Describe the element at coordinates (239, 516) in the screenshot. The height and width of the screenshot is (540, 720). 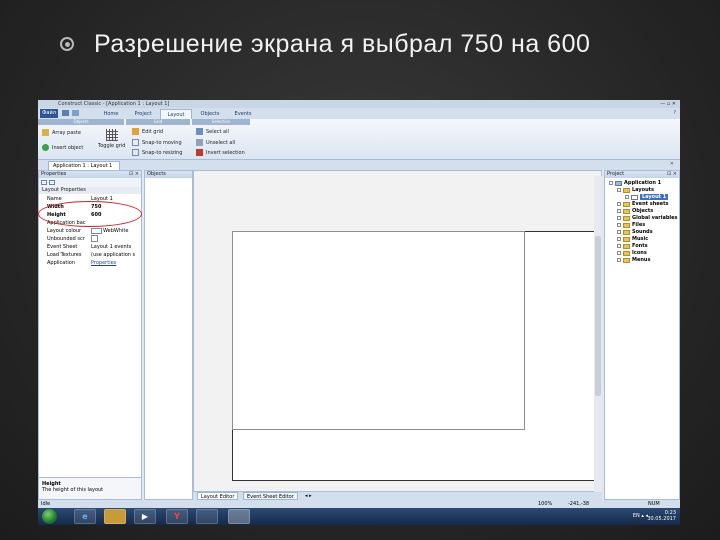
I see `construct-icon` at that location.